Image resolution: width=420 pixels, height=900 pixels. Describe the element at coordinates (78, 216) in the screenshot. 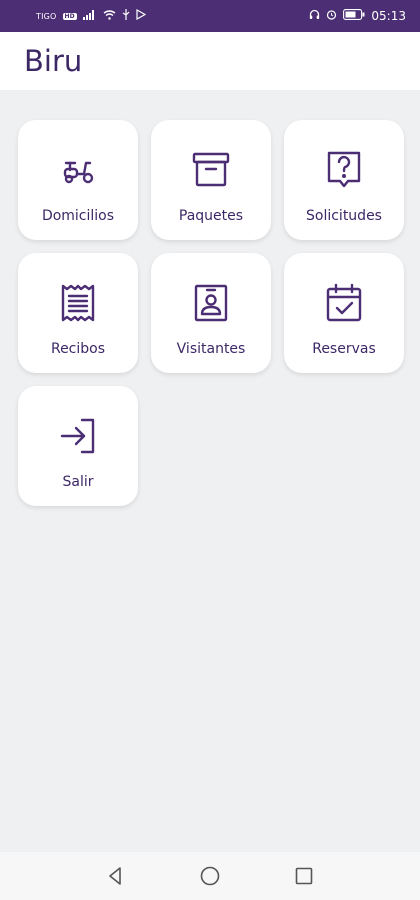

I see `menu-label: Domicilios` at that location.